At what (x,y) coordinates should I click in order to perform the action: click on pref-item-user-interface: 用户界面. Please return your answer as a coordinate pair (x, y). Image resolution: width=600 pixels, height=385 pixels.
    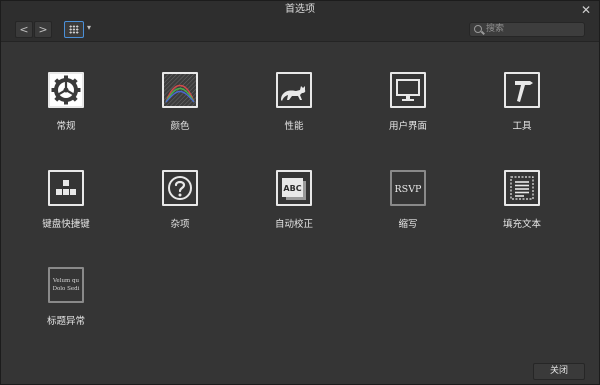
    Looking at the image, I should click on (408, 102).